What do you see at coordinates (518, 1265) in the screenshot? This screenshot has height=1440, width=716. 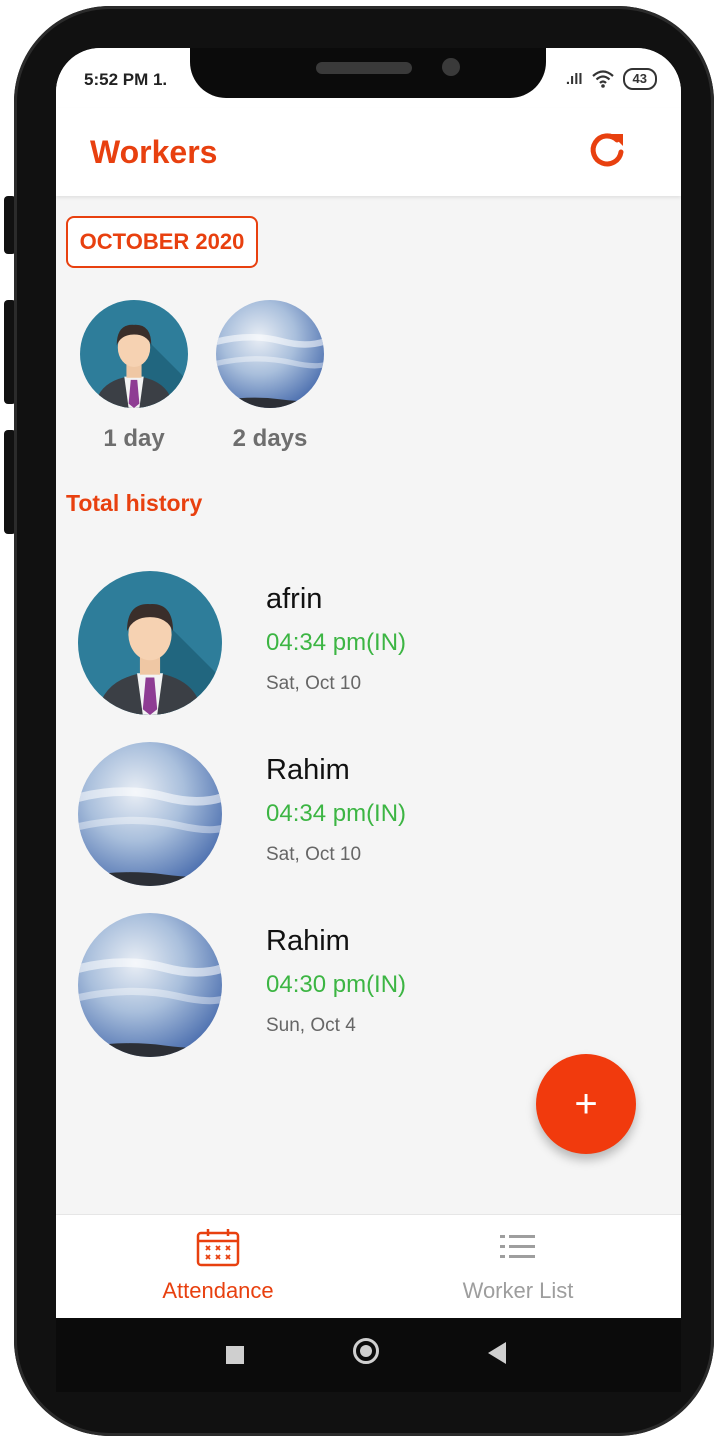 I see `tab-worker-list: Worker List` at bounding box center [518, 1265].